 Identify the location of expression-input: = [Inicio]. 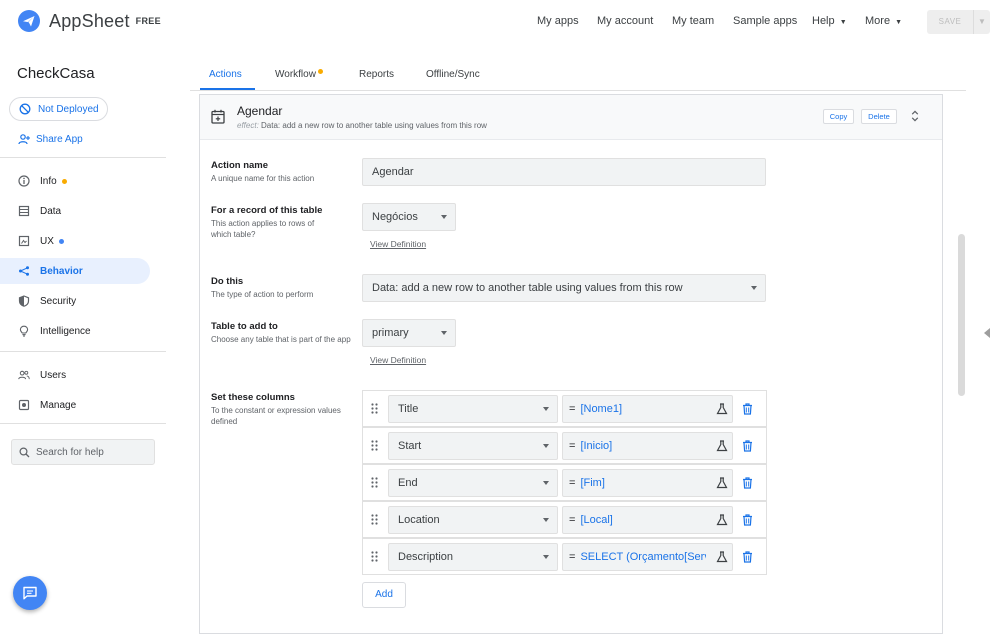
(647, 446).